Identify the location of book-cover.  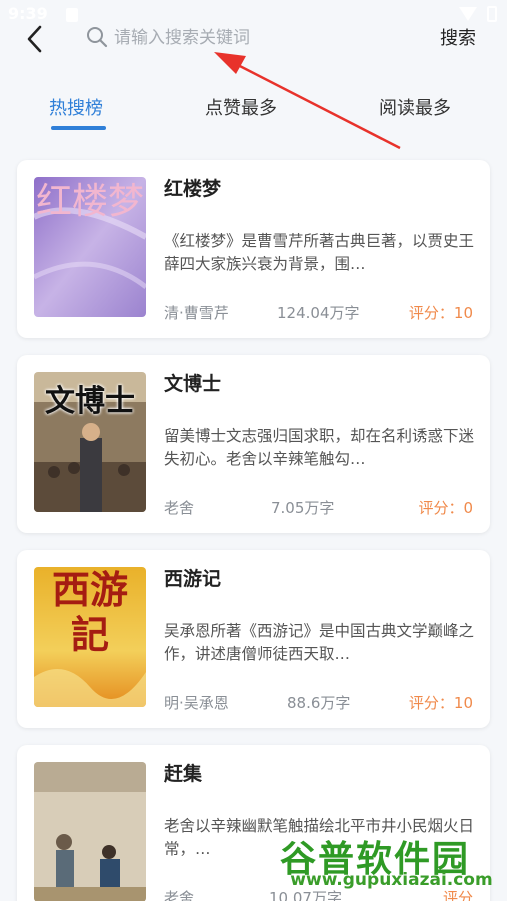
(90, 831).